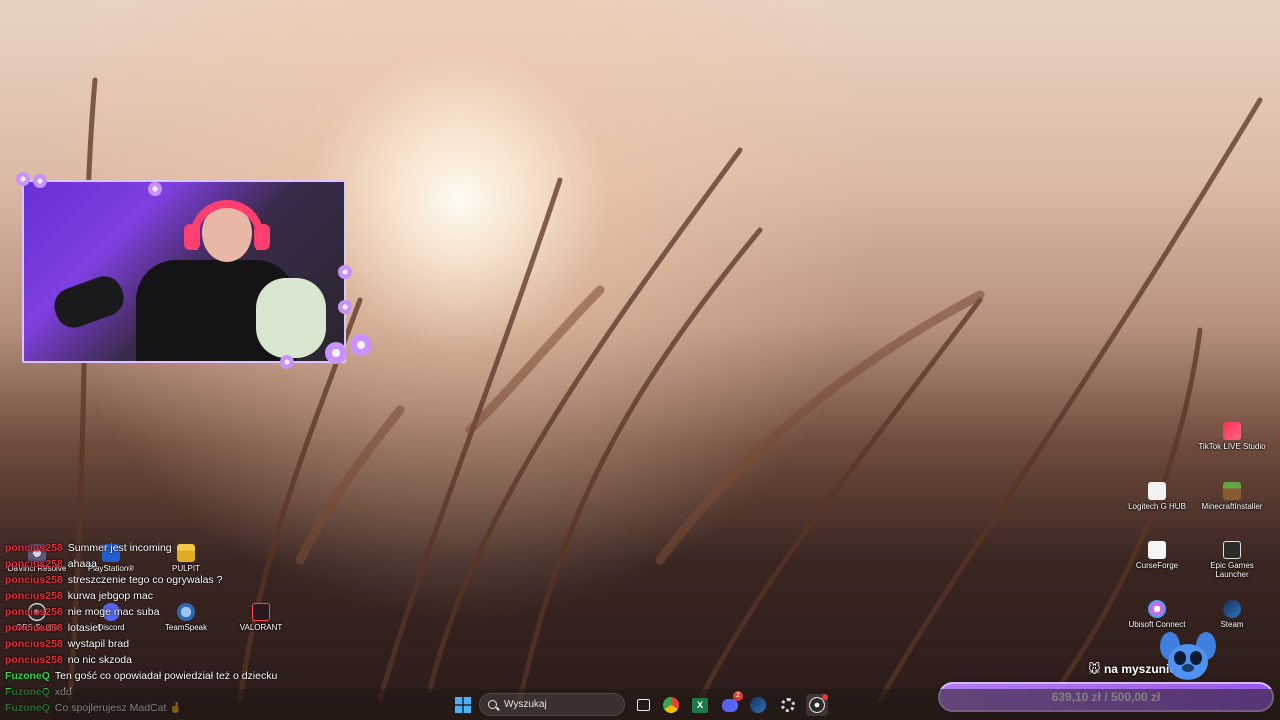  I want to click on tiktok-icon, so click(1232, 431).